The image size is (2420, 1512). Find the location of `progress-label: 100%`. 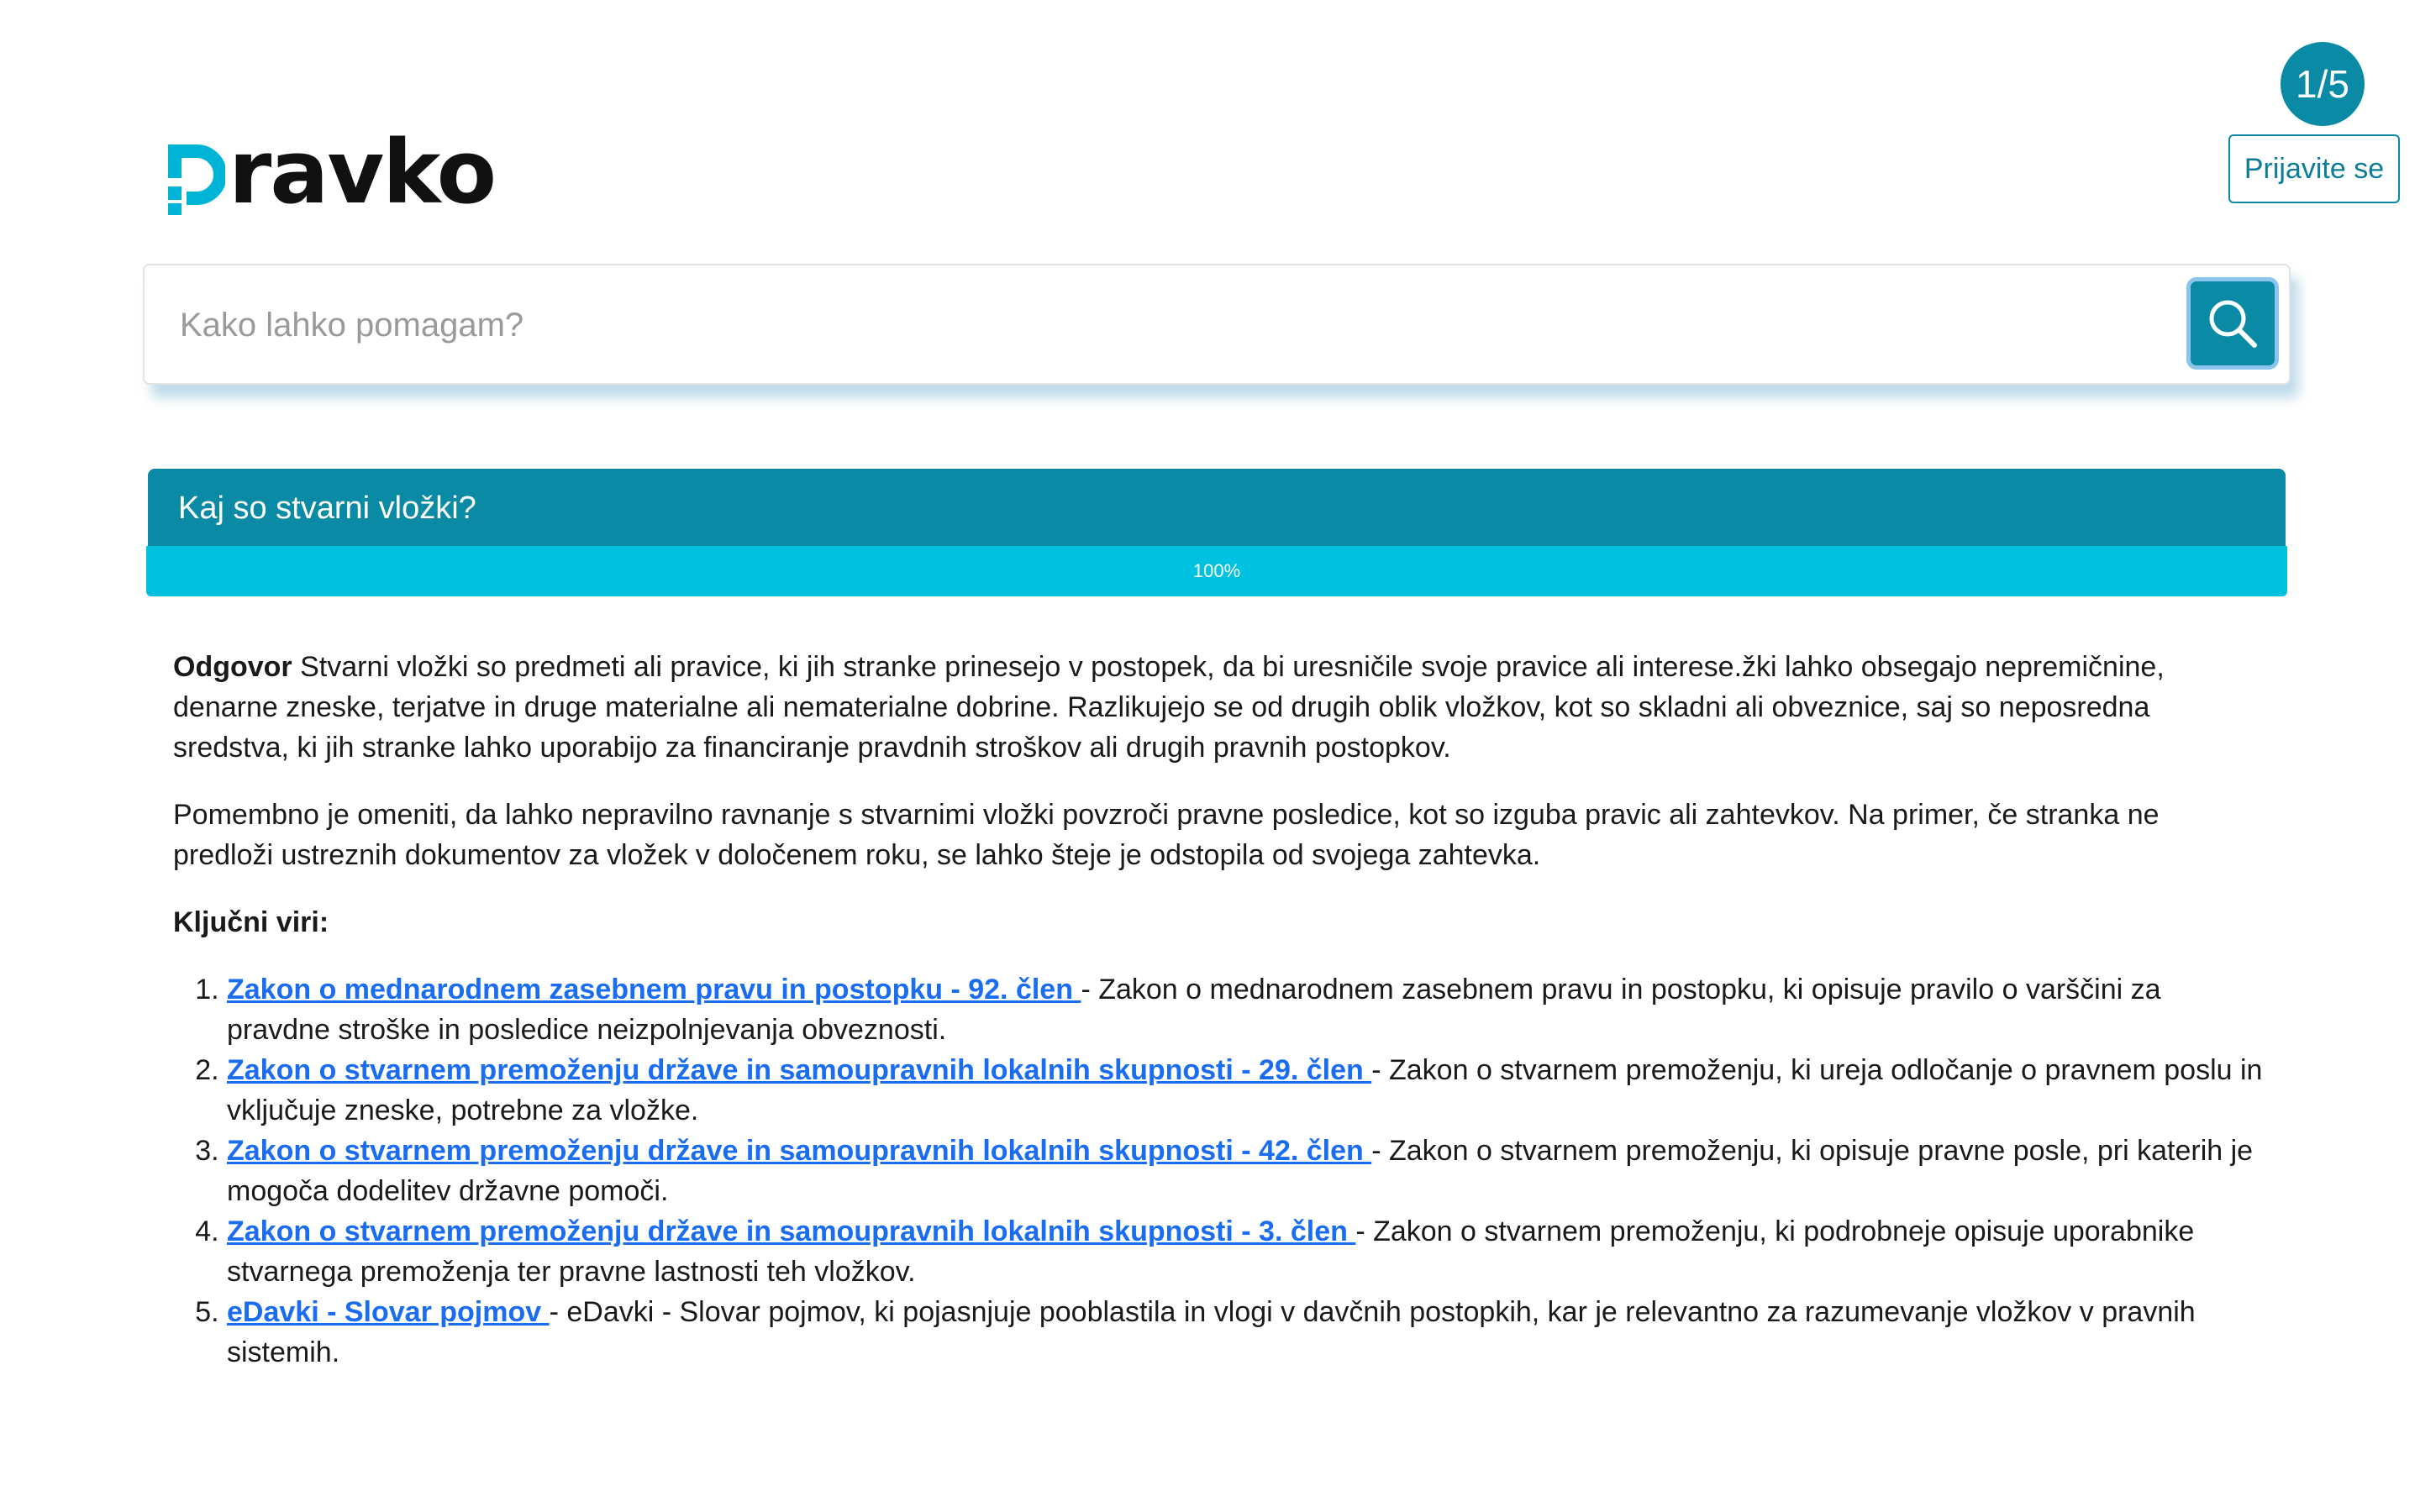

progress-label: 100% is located at coordinates (1216, 570).